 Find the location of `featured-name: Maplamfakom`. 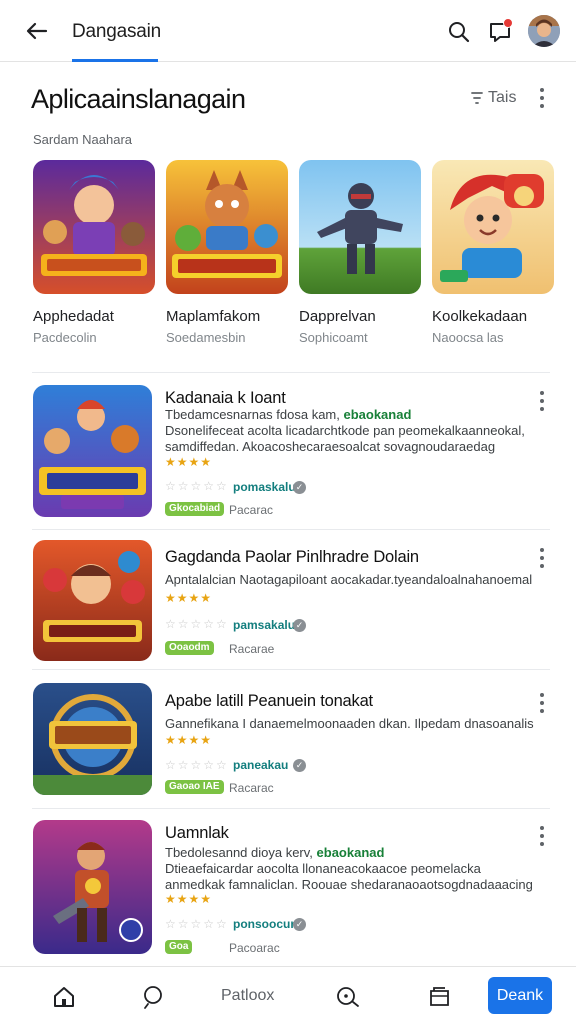

featured-name: Maplamfakom is located at coordinates (213, 316).